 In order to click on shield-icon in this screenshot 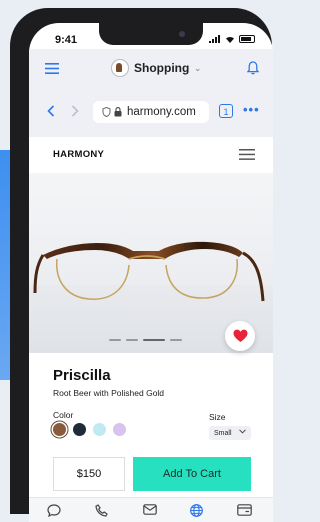, I will do `click(106, 112)`.